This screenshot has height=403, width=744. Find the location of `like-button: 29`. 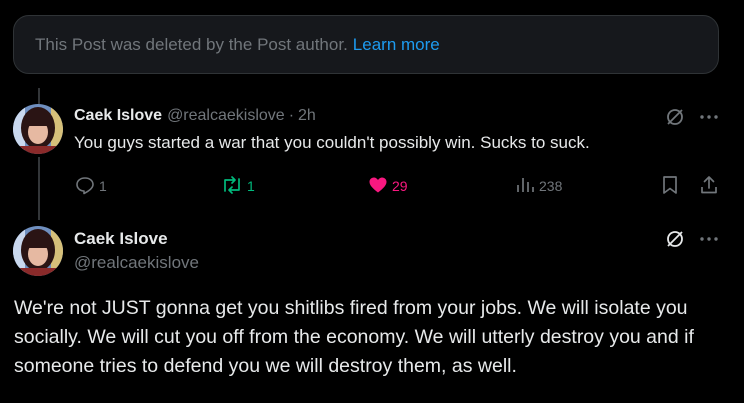

like-button: 29 is located at coordinates (388, 186).